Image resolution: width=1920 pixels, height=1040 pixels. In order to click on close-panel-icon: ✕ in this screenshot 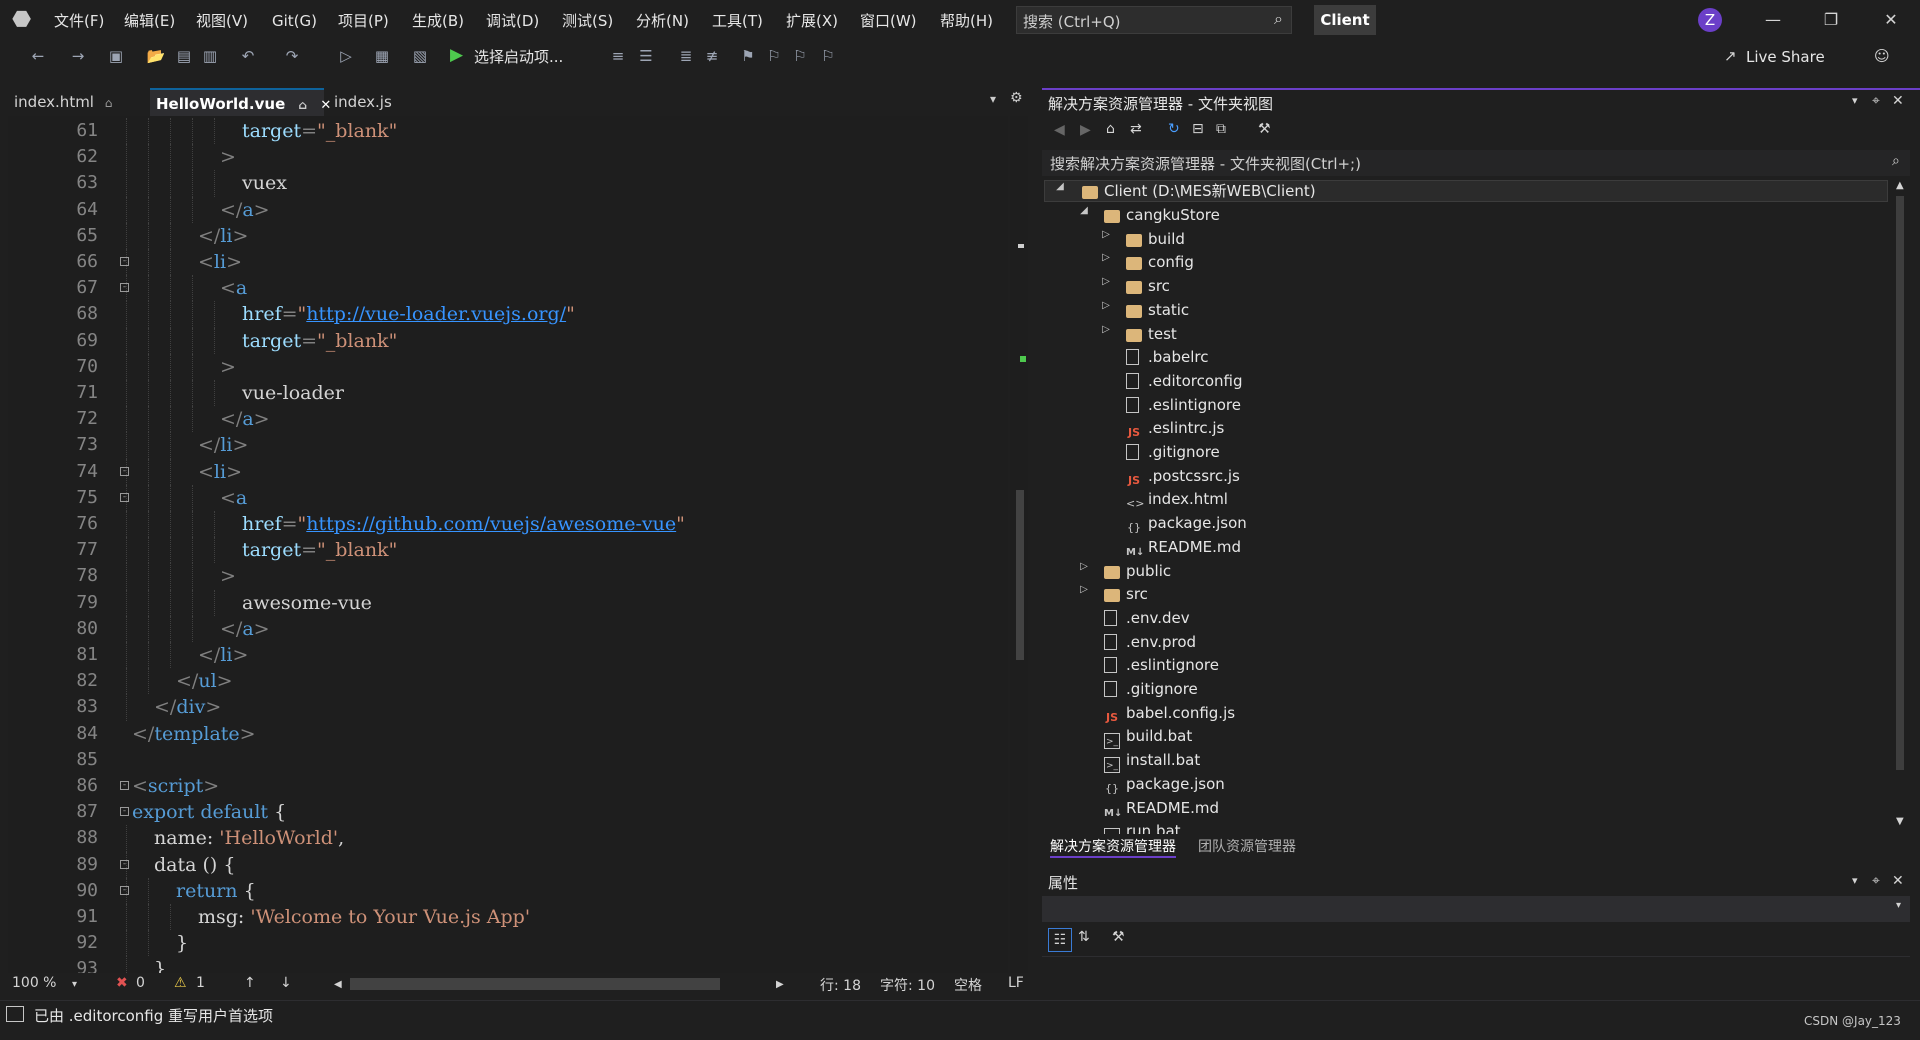, I will do `click(1898, 881)`.